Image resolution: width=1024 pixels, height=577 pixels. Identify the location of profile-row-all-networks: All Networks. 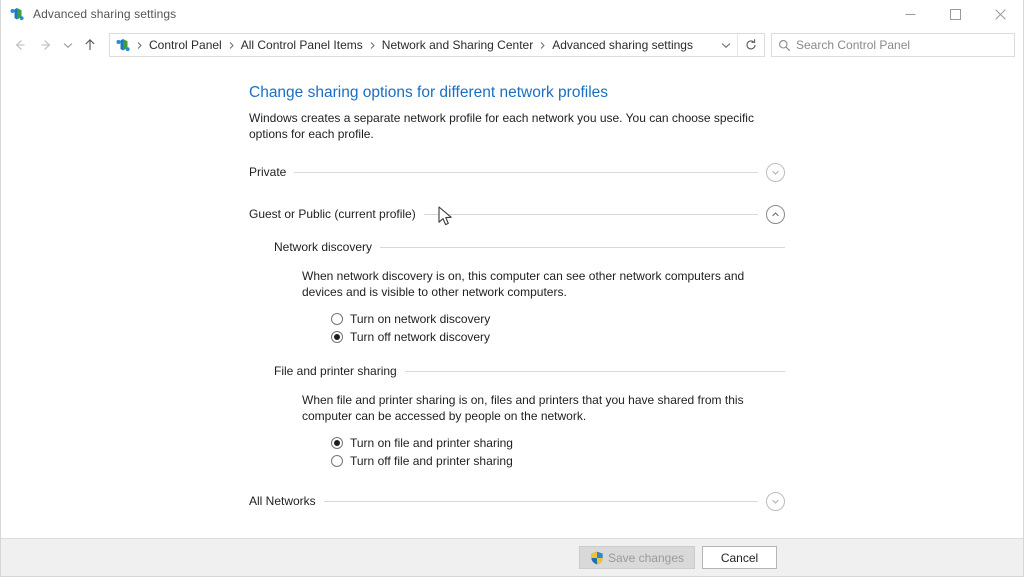
(517, 501).